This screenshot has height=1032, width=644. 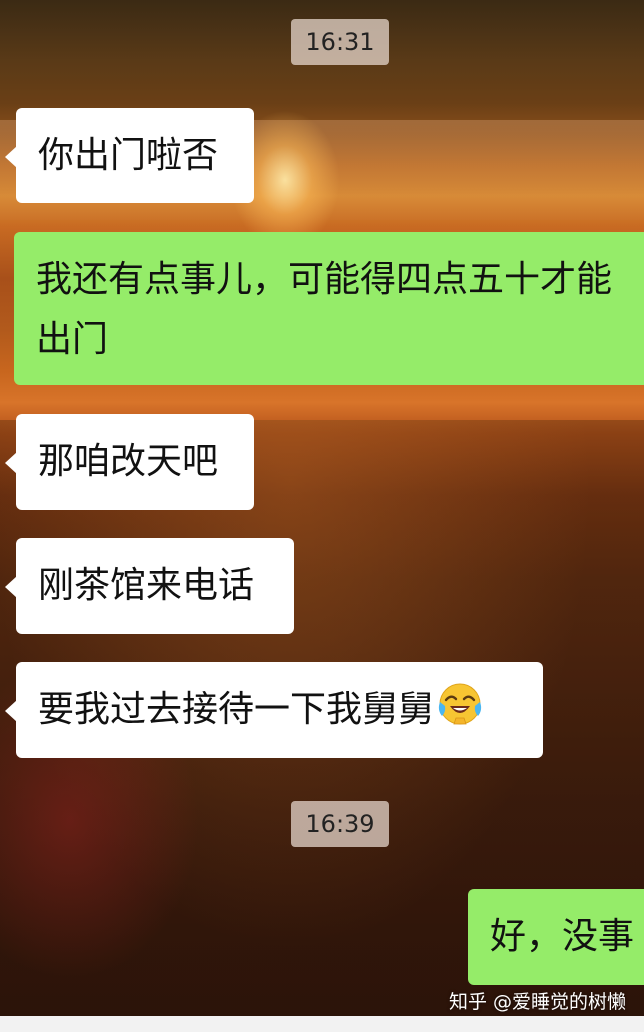 What do you see at coordinates (324, 279) in the screenshot?
I see `message-text-line: 我还有点事儿，可能得四点五十才能` at bounding box center [324, 279].